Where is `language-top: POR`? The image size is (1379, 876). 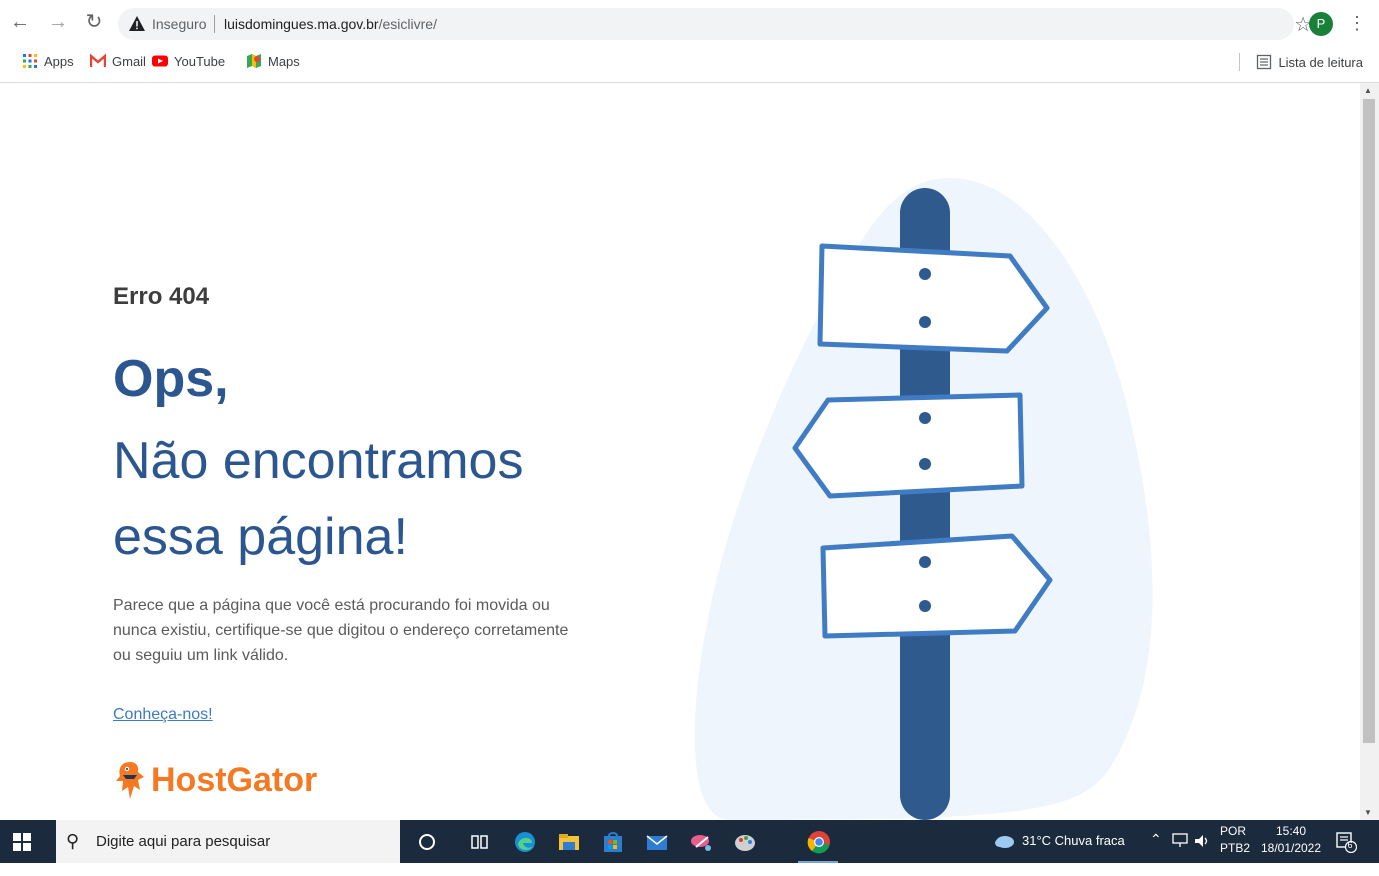
language-top: POR is located at coordinates (1233, 831).